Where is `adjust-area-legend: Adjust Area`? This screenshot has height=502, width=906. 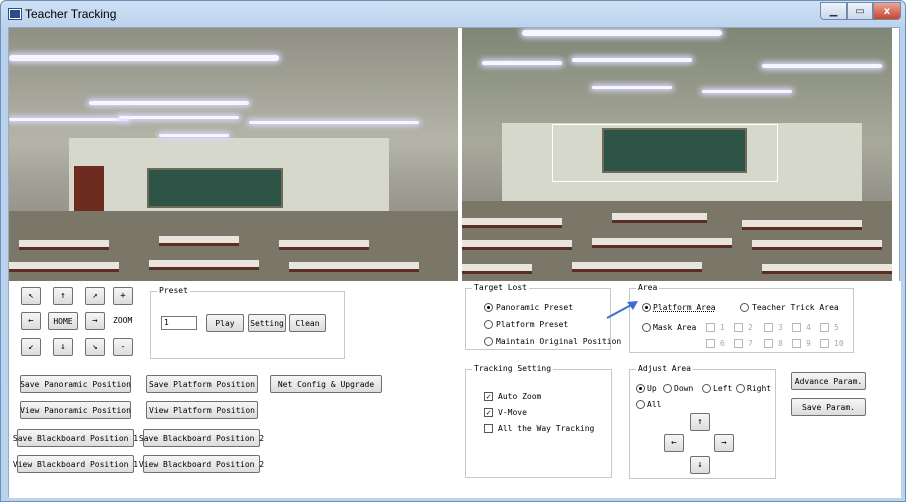
adjust-area-legend: Adjust Area is located at coordinates (664, 368).